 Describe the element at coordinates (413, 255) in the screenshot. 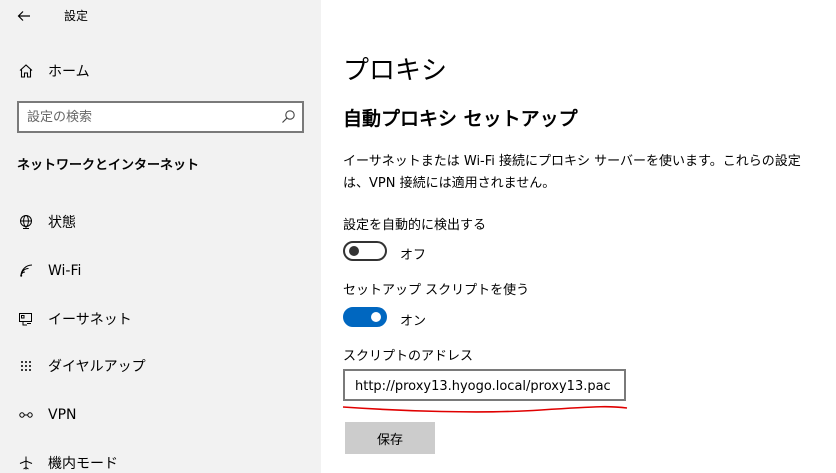

I see `auto-detect-state: オフ` at that location.